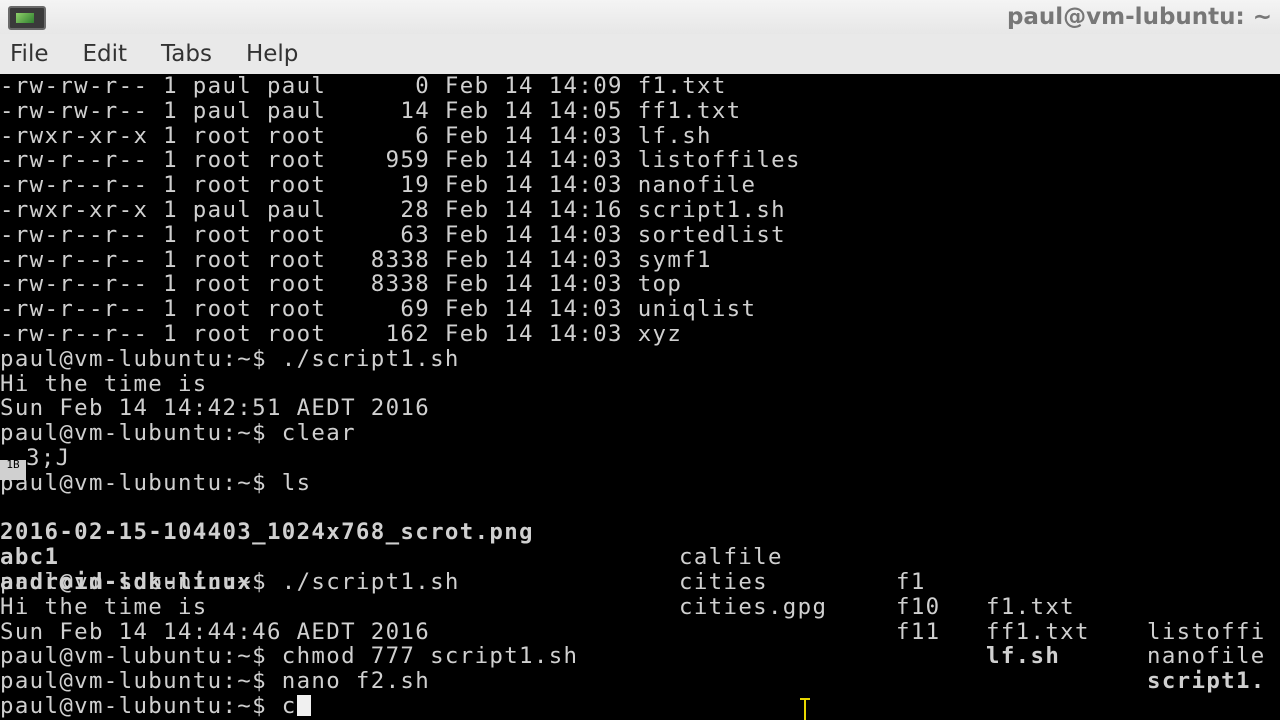 The image size is (1280, 720). I want to click on ls-entry: ff1.txt, so click(1038, 631).